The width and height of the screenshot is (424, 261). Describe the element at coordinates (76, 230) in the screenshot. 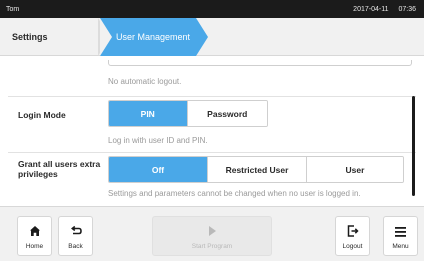

I see `back-arrow-icon` at that location.